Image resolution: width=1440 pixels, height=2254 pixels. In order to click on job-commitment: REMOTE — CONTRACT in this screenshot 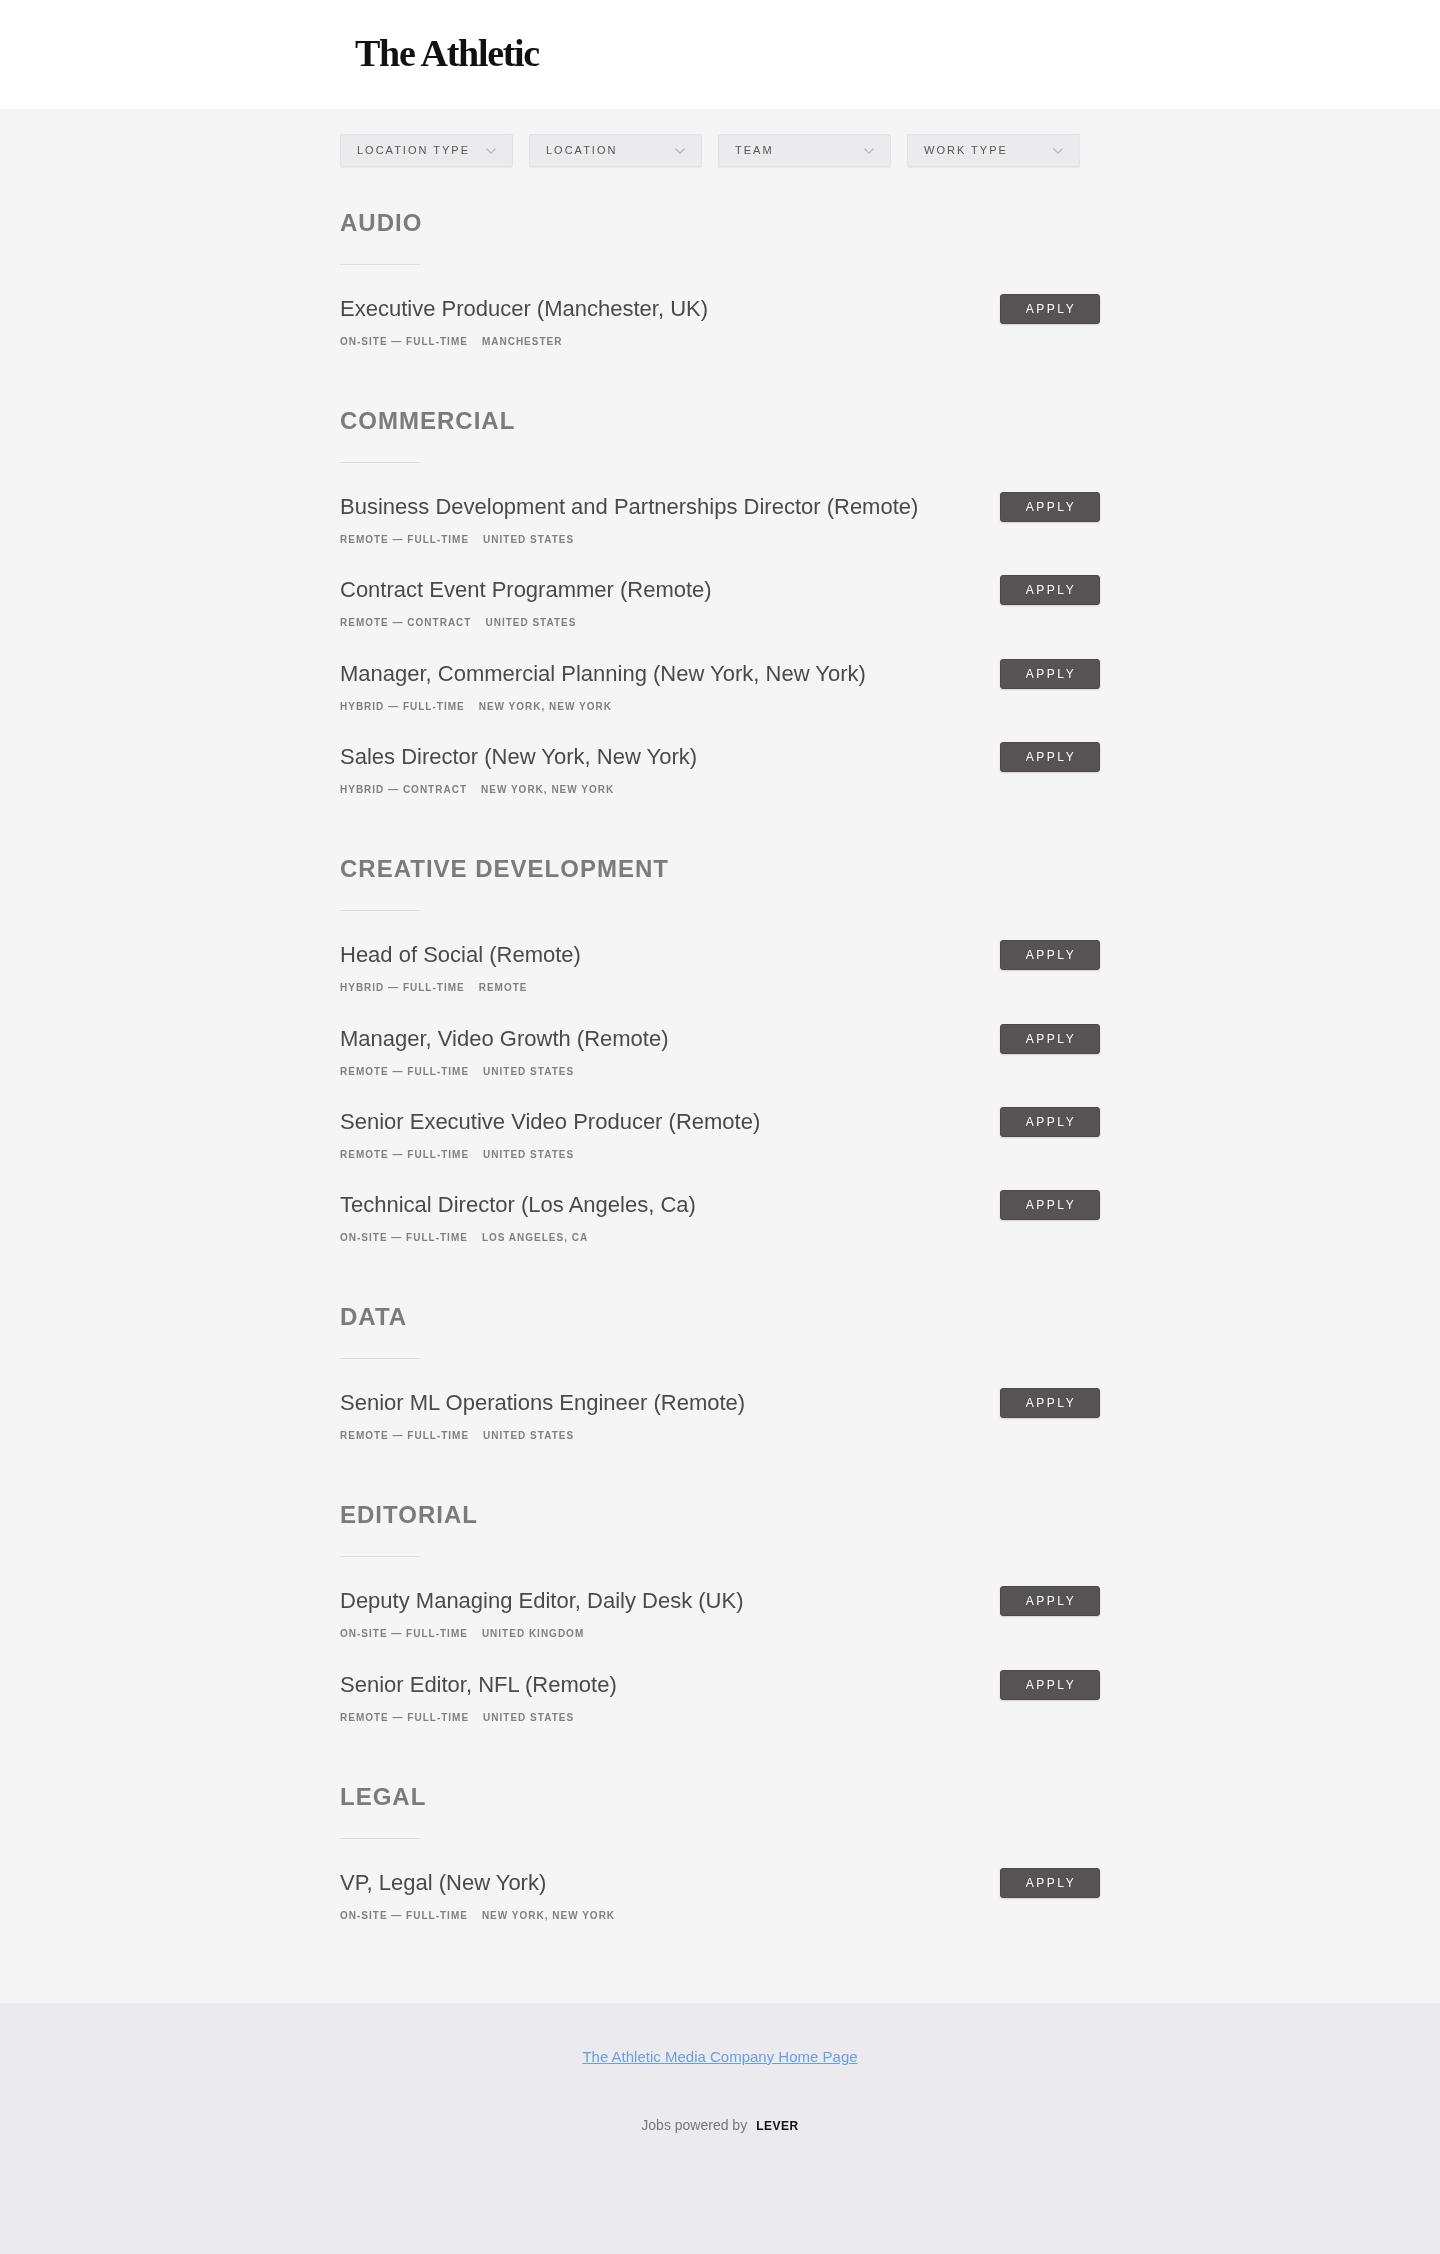, I will do `click(406, 623)`.